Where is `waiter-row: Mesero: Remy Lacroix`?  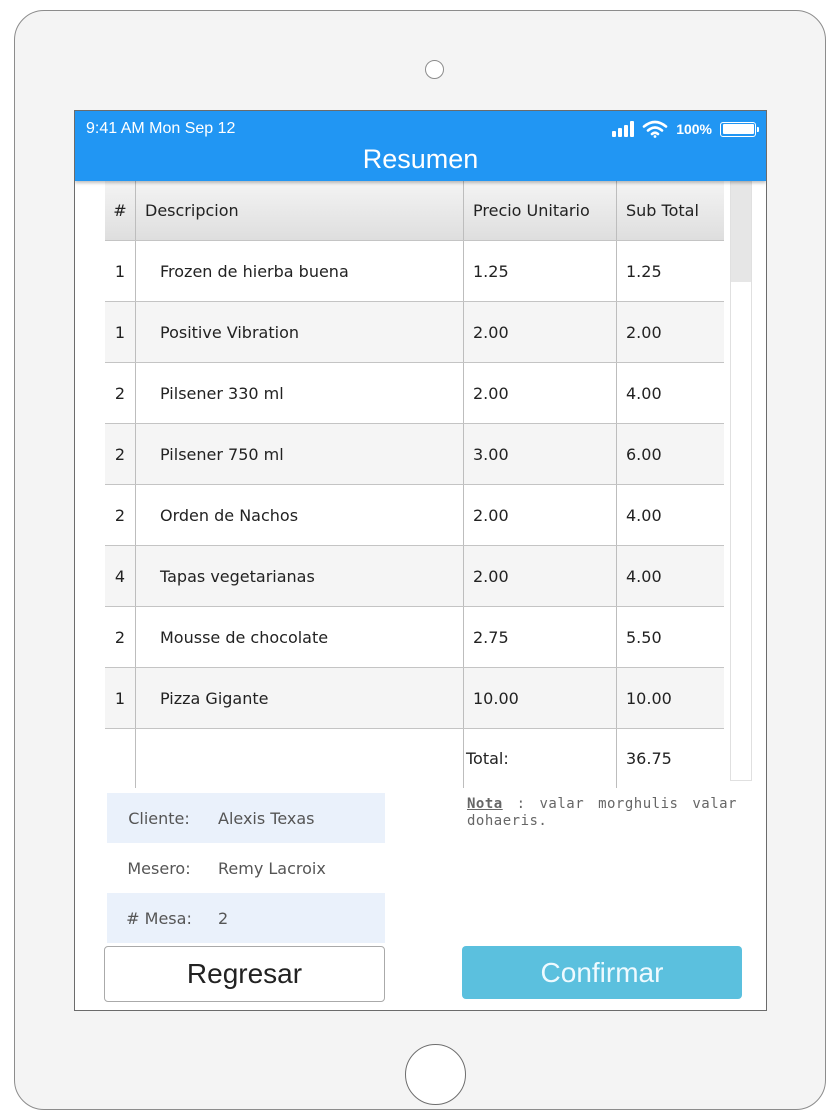
waiter-row: Mesero: Remy Lacroix is located at coordinates (246, 868).